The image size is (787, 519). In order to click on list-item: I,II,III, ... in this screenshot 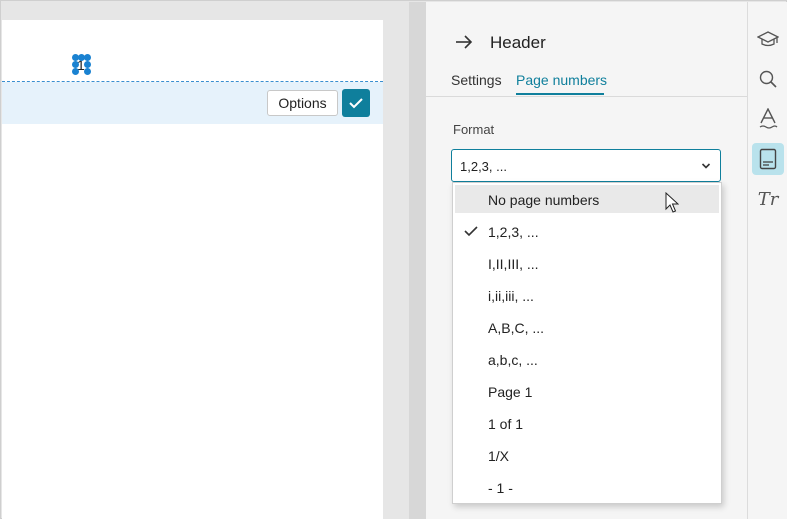, I will do `click(587, 263)`.